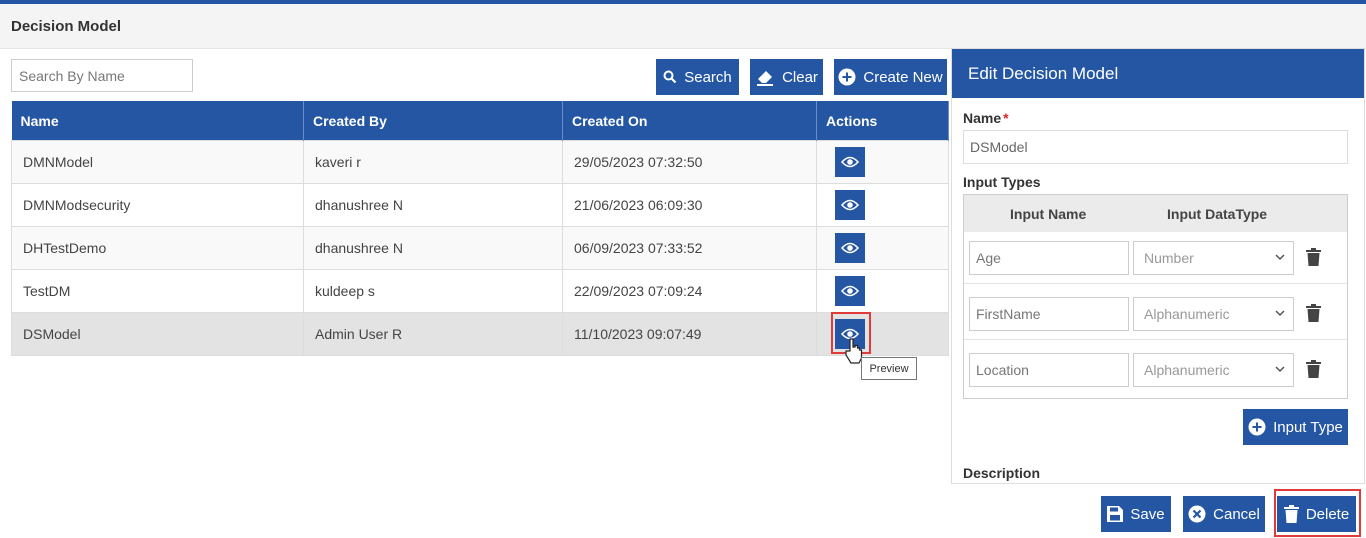  Describe the element at coordinates (689, 121) in the screenshot. I see `column-header-created-on: Created On` at that location.